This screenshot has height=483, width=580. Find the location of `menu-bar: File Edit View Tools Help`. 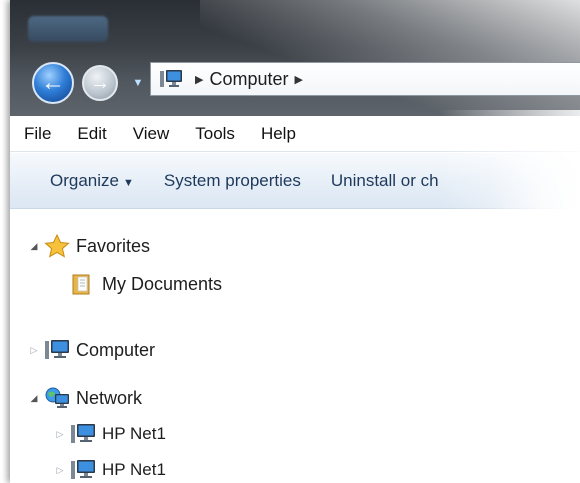

menu-bar: File Edit View Tools Help is located at coordinates (295, 134).